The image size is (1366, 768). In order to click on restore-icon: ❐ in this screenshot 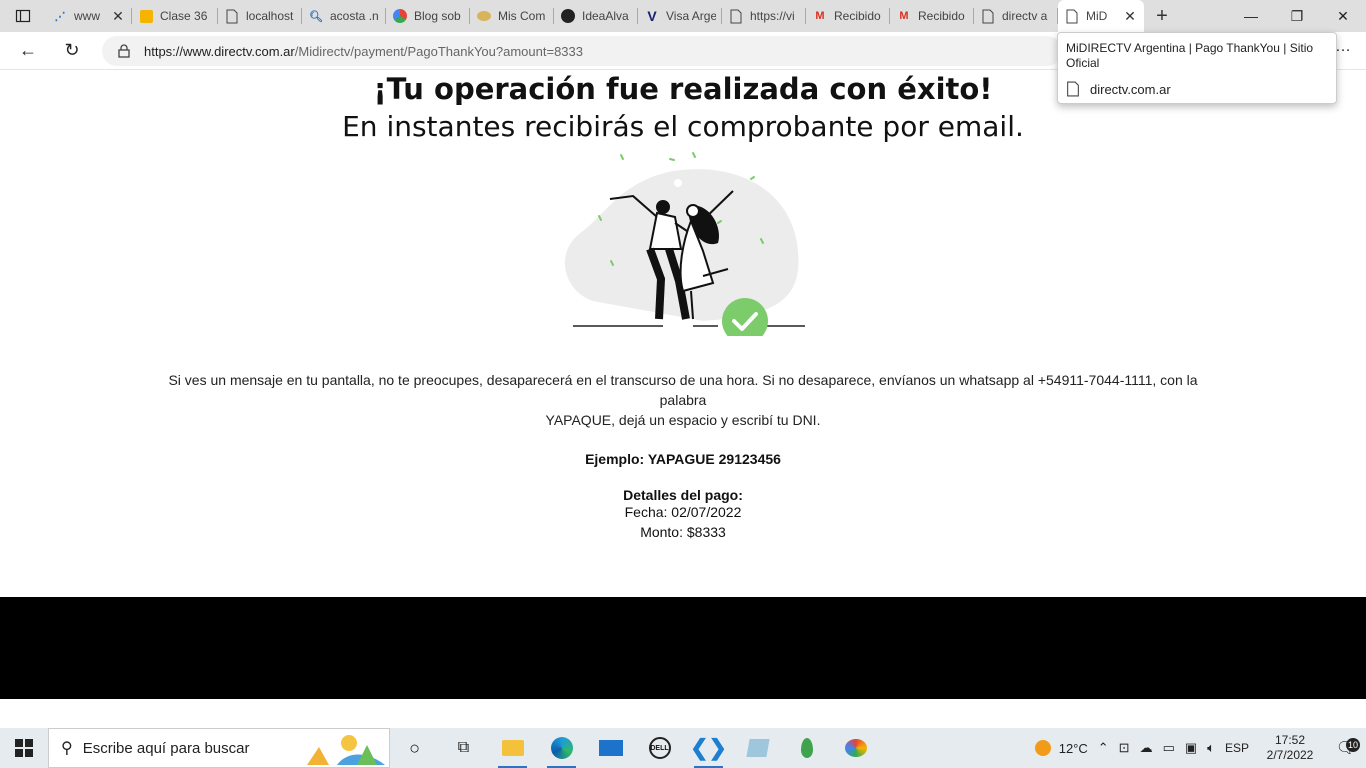, I will do `click(1297, 15)`.